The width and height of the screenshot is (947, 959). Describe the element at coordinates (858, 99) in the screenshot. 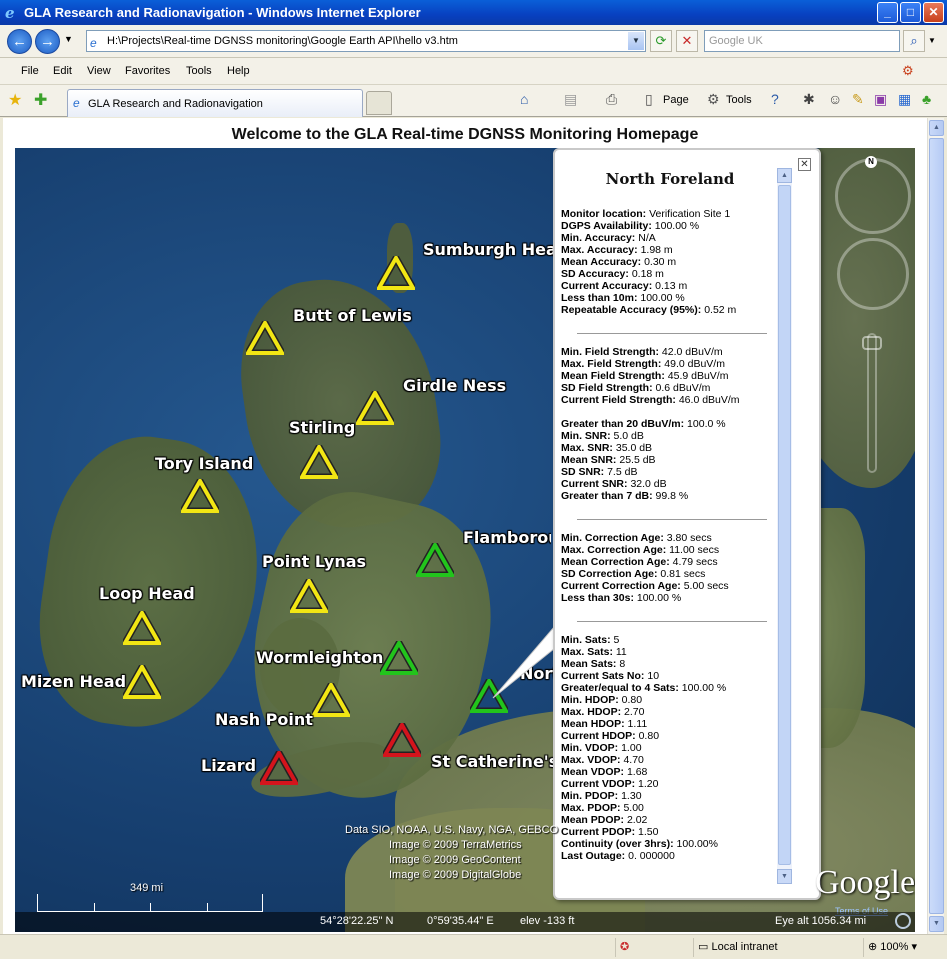

I see `blog-icon: ✎` at that location.